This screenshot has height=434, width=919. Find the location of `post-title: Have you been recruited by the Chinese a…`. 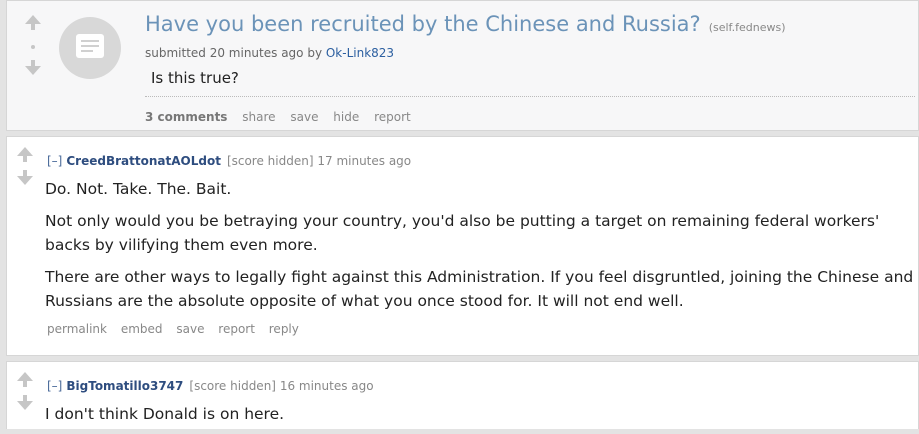

post-title: Have you been recruited by the Chinese a… is located at coordinates (423, 24).